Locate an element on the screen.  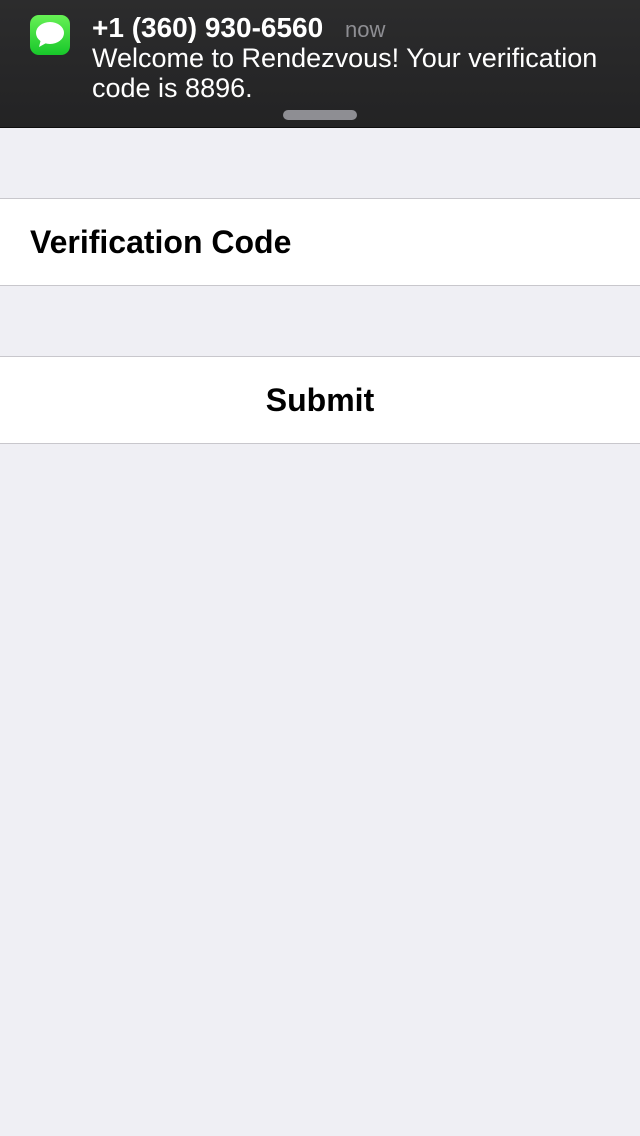
verification-code-row is located at coordinates (320, 242).